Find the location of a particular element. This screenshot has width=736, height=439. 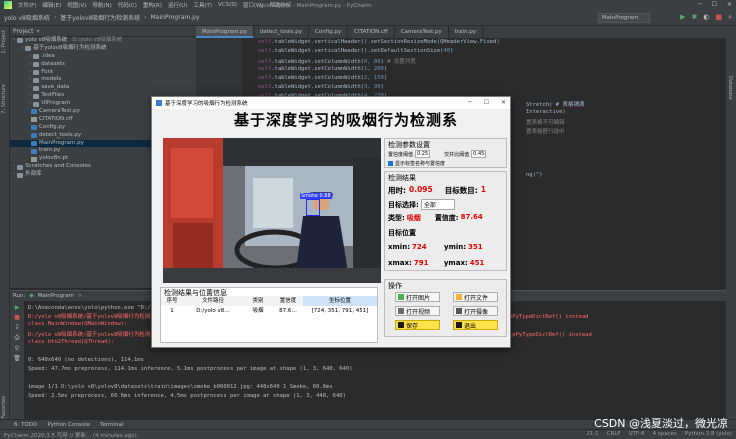

menu-navigate: 导航(N) is located at coordinates (101, 5).